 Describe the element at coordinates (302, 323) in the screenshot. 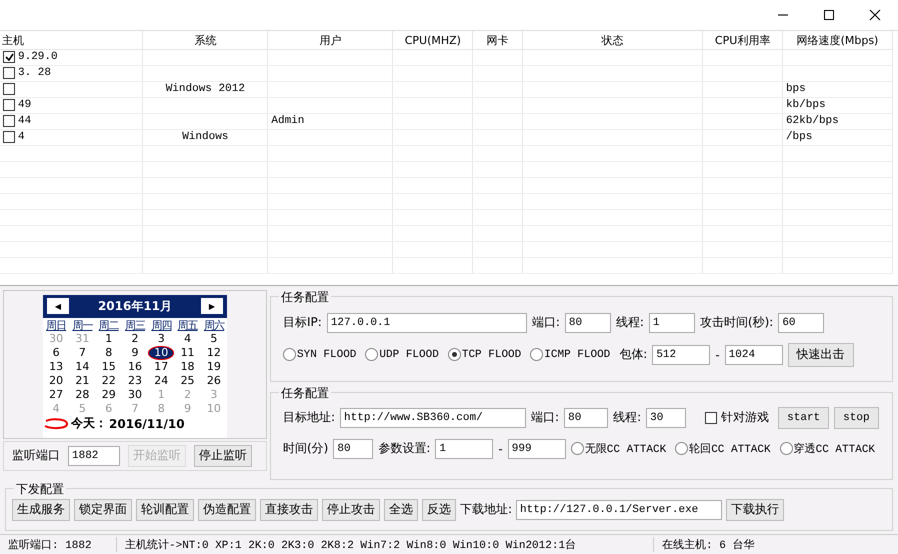

I see `field-label: 目标IP:` at that location.